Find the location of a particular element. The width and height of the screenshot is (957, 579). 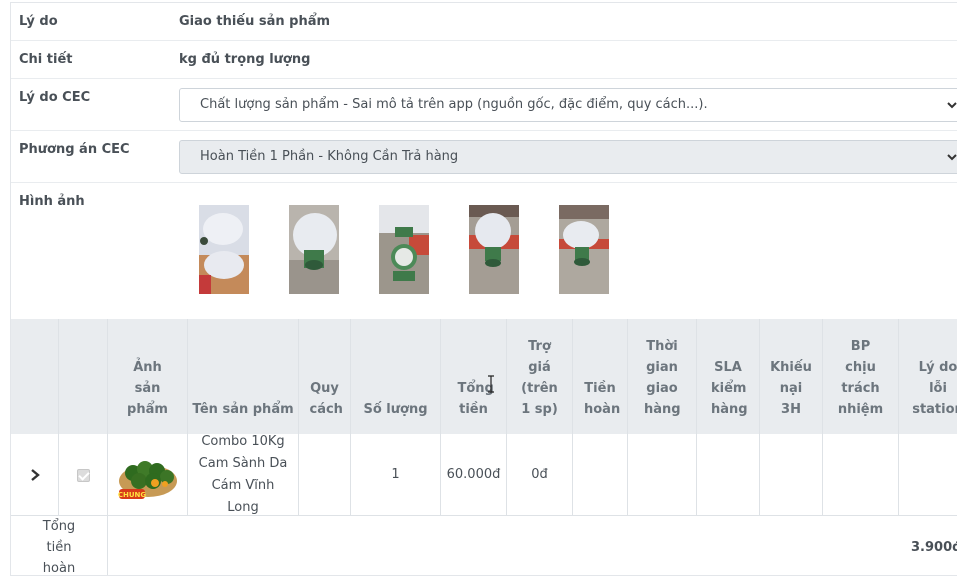

col-refund: Tiền hoàn is located at coordinates (600, 376).